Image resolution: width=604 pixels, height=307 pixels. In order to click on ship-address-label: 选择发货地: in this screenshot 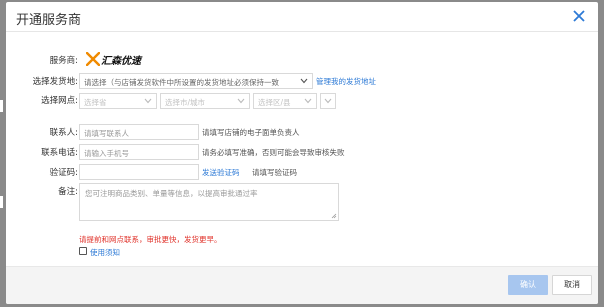, I will do `click(55, 82)`.